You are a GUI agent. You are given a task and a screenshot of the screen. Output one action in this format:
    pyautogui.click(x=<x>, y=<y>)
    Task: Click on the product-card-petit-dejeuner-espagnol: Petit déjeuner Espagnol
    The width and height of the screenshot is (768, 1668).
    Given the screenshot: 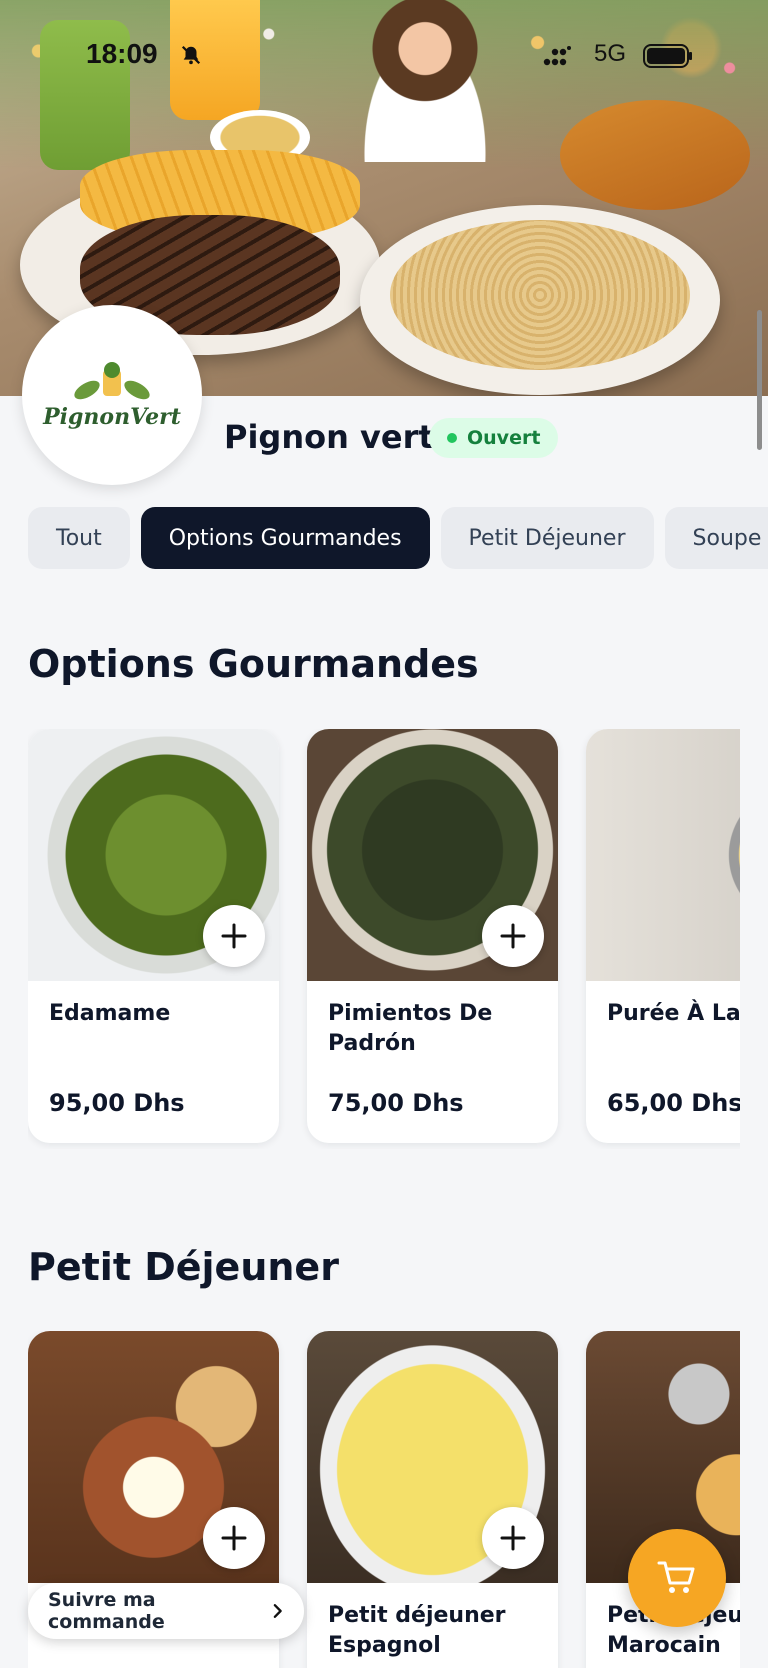 What is the action you would take?
    pyautogui.click(x=432, y=1499)
    